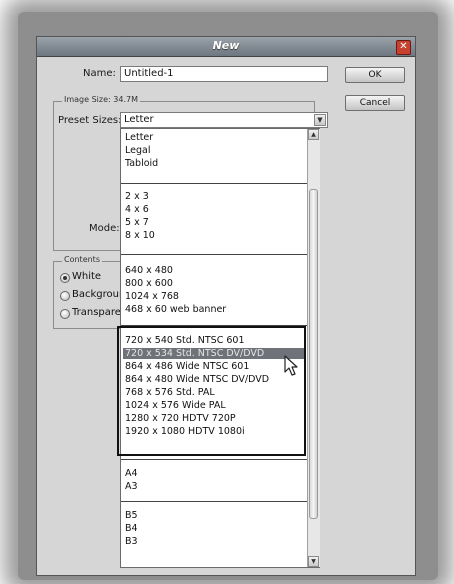  I want to click on list-item: Tabloid, so click(141, 163).